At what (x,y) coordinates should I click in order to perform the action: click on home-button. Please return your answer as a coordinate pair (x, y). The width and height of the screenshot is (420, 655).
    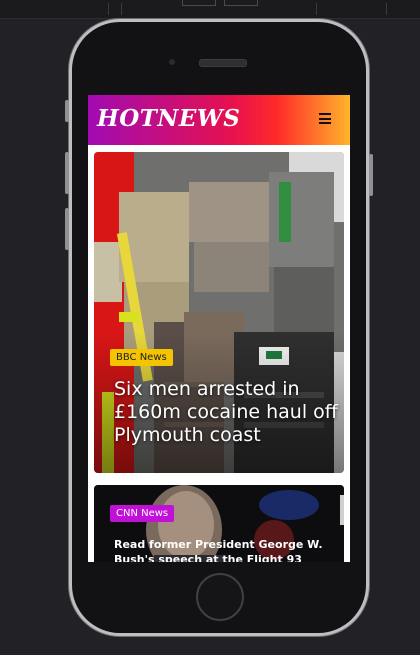
    Looking at the image, I should click on (220, 597).